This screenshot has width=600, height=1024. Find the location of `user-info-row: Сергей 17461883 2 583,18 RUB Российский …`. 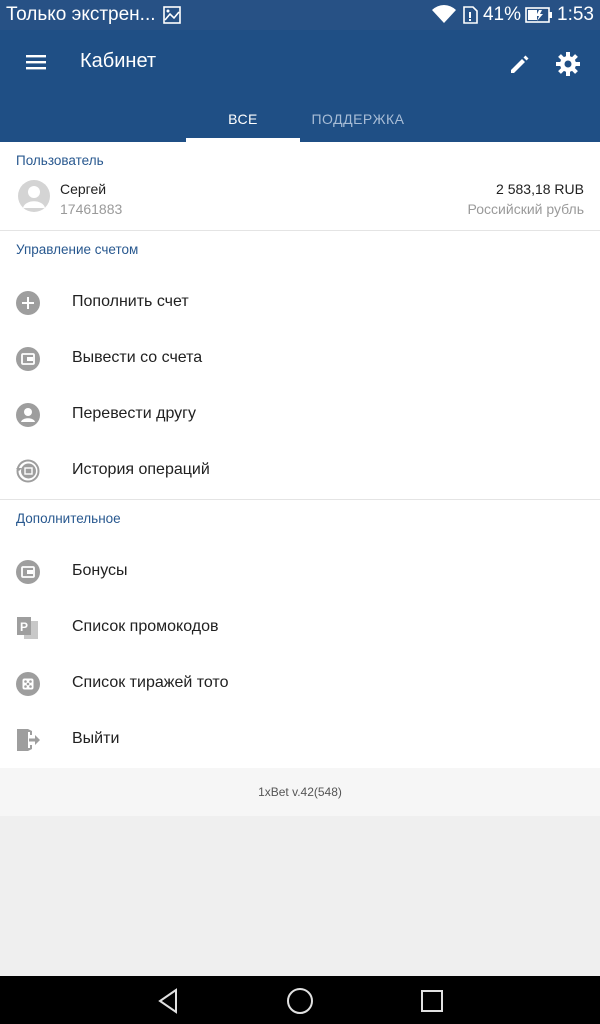

user-info-row: Сергей 17461883 2 583,18 RUB Российский … is located at coordinates (300, 201).